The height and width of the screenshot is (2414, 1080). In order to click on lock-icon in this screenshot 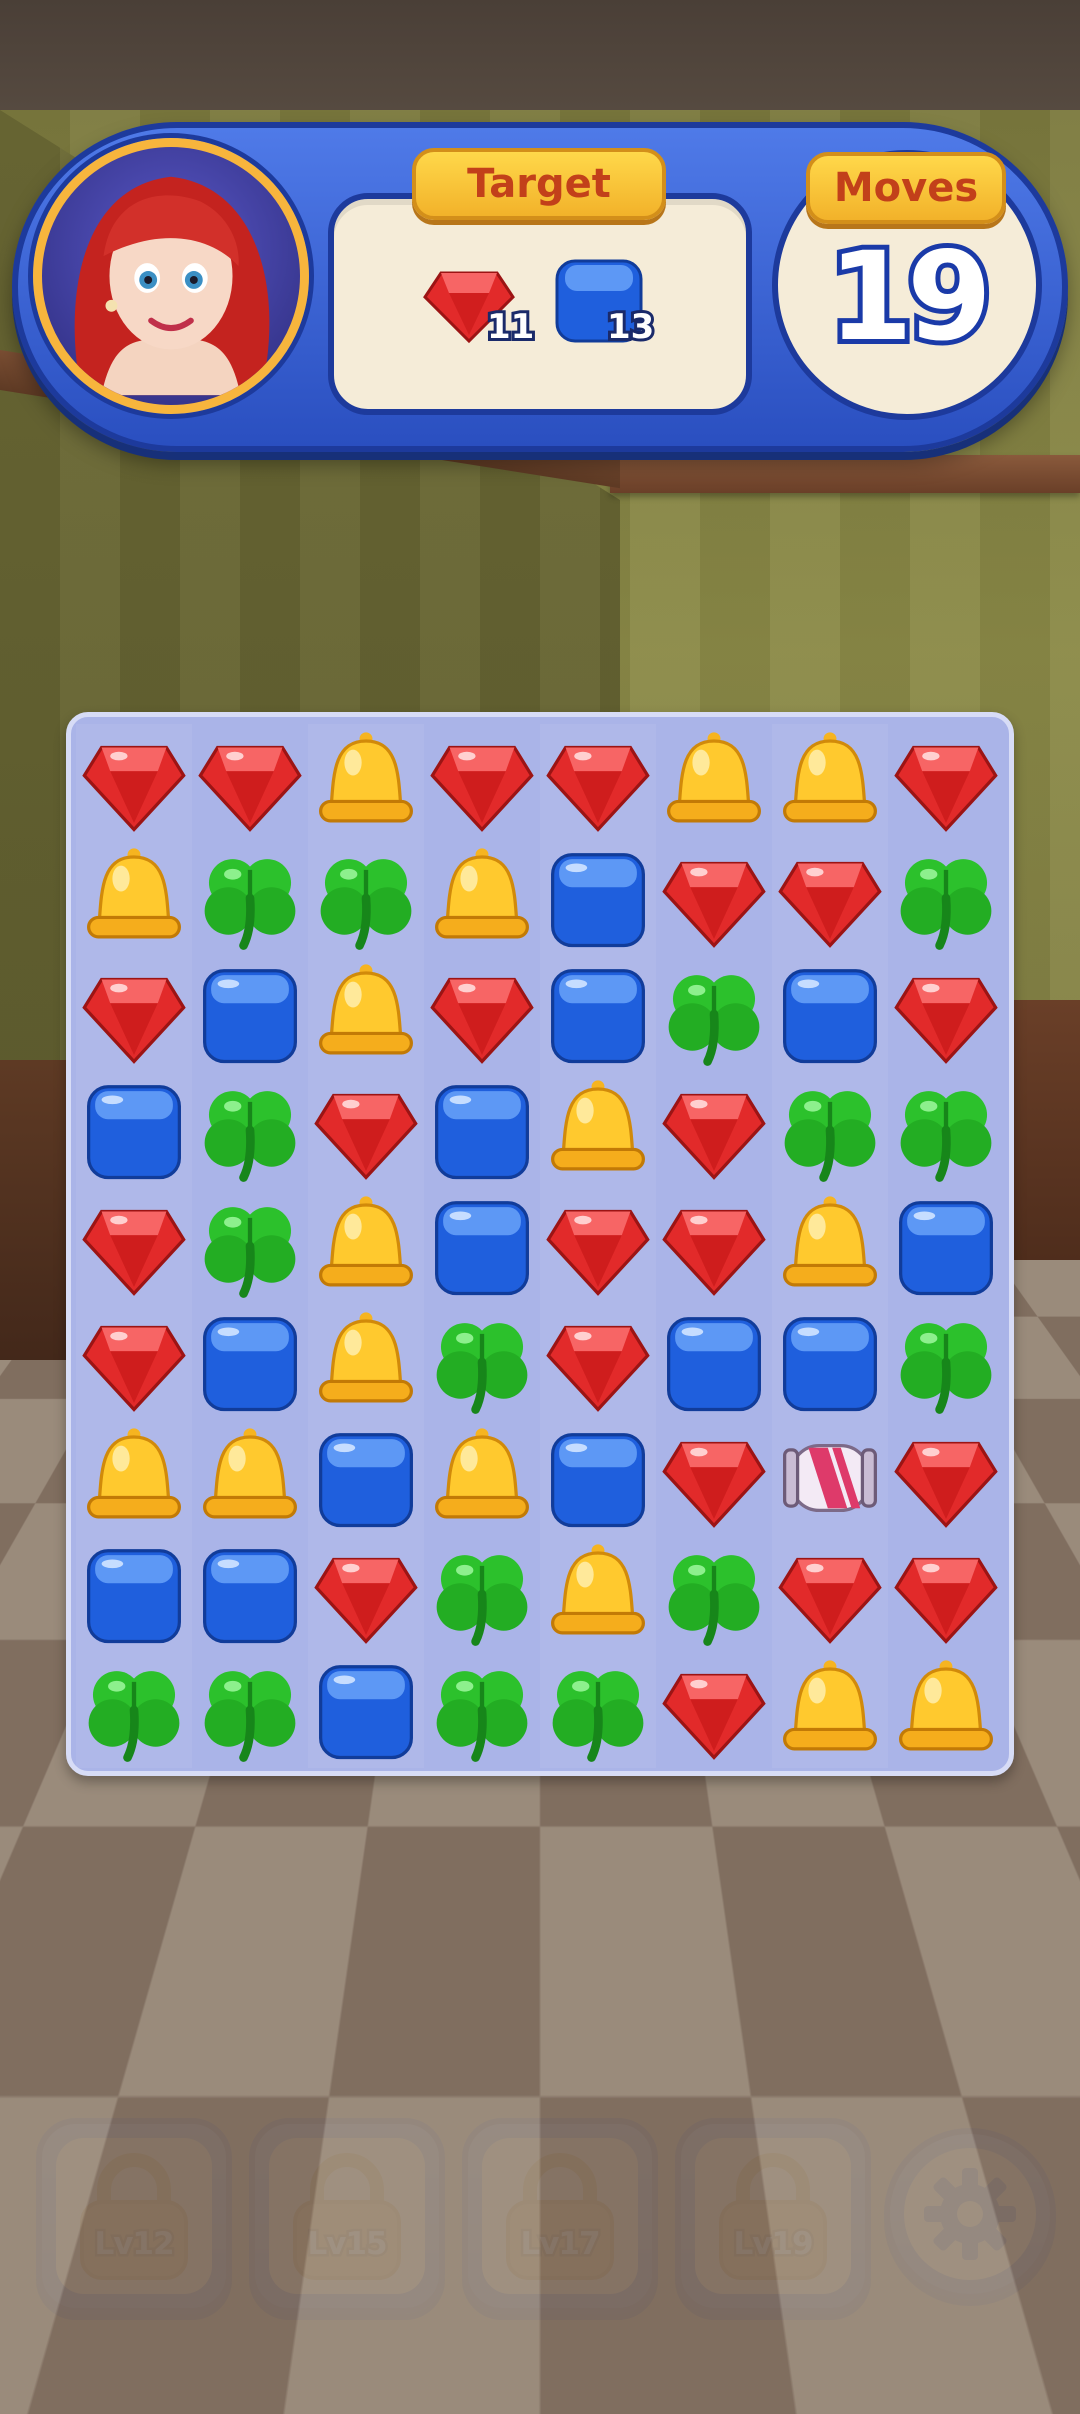, I will do `click(773, 2216)`.